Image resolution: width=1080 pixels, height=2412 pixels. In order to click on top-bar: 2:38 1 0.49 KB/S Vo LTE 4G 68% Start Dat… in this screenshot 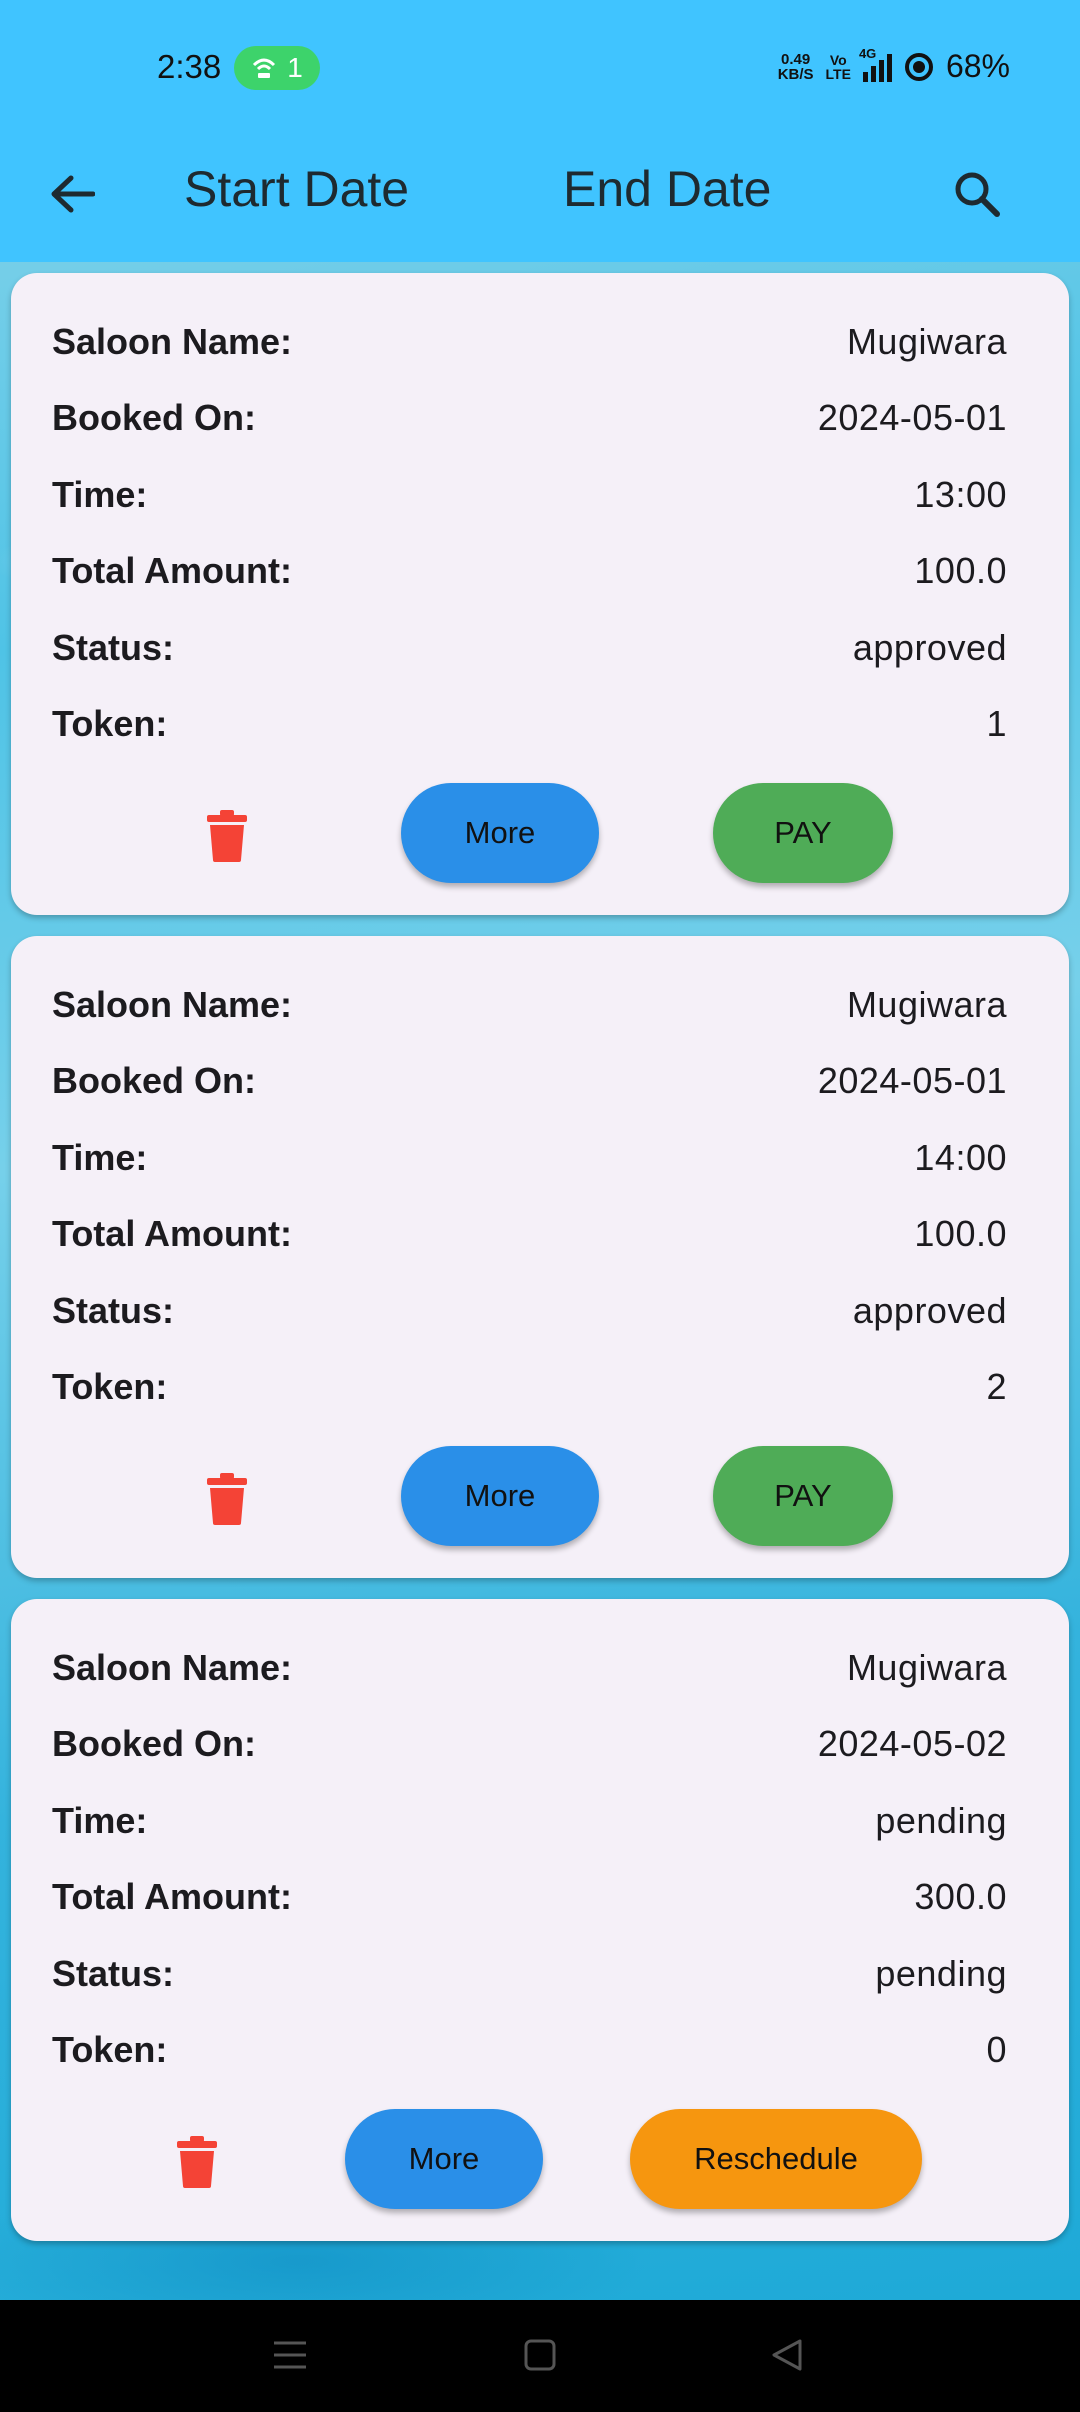, I will do `click(540, 131)`.